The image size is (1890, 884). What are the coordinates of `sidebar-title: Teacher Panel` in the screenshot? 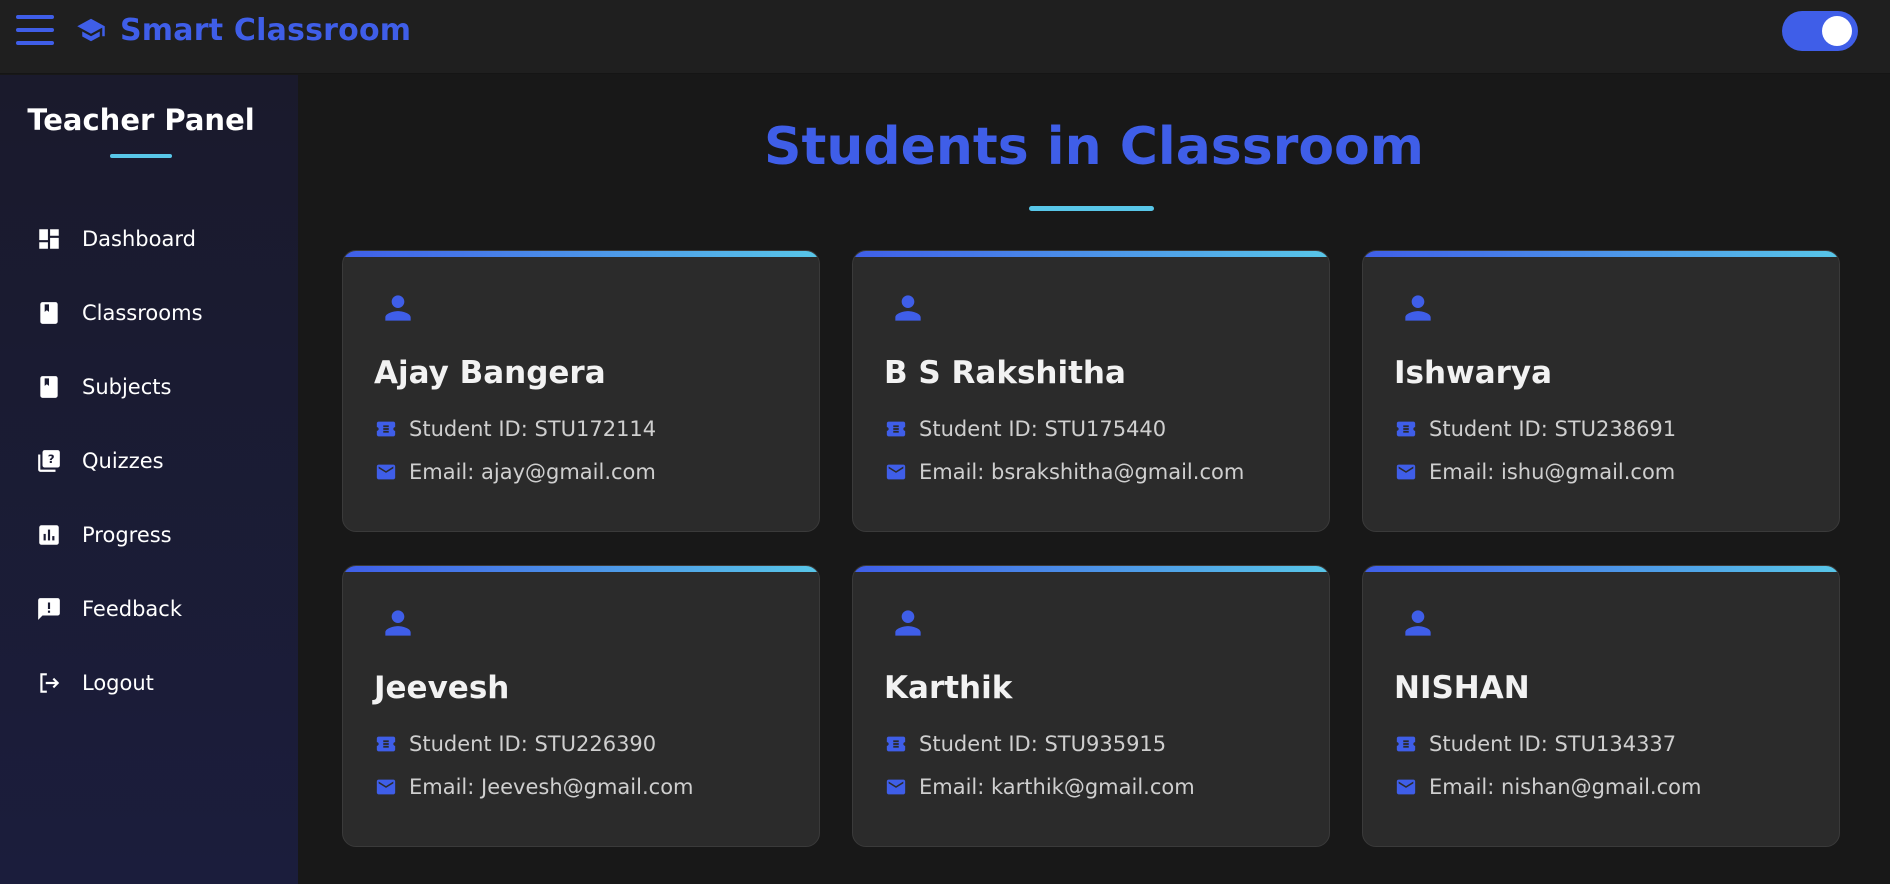 It's located at (141, 120).